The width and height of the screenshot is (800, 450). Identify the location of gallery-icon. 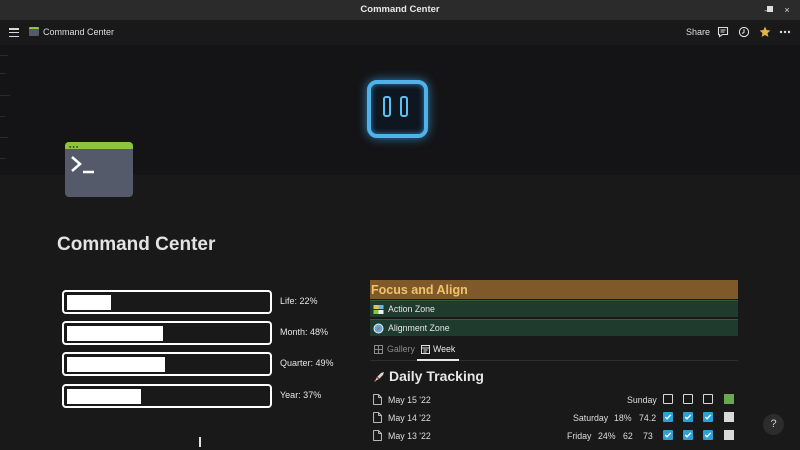
(378, 349).